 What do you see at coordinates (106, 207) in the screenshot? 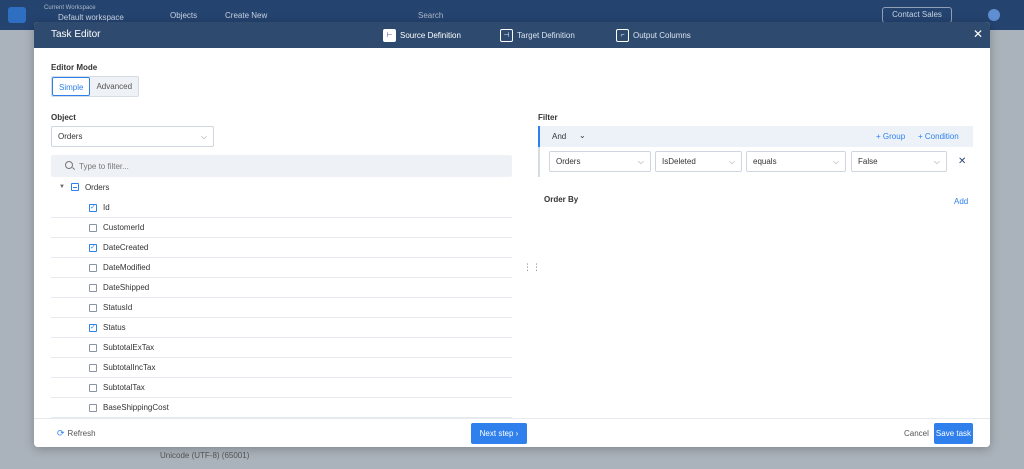
I see `field-label: Id` at bounding box center [106, 207].